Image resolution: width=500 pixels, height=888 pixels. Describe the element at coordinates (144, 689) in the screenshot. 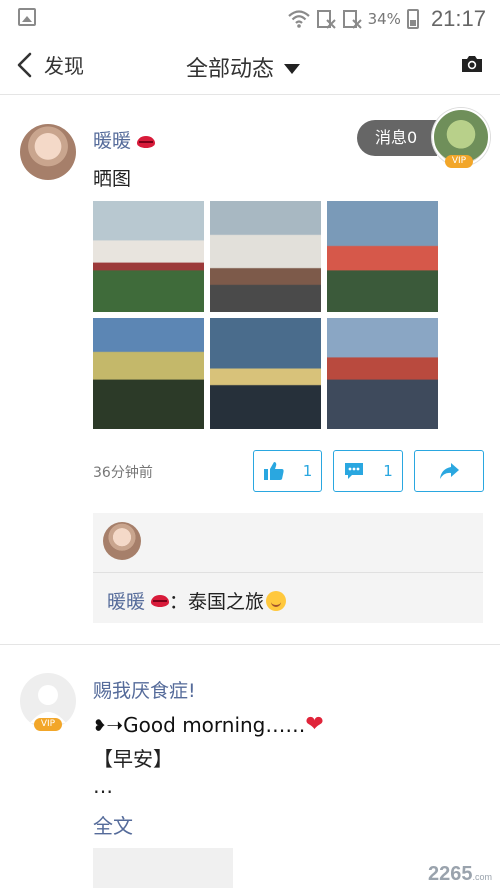

I see `post-username: 赐我厌食症!` at that location.